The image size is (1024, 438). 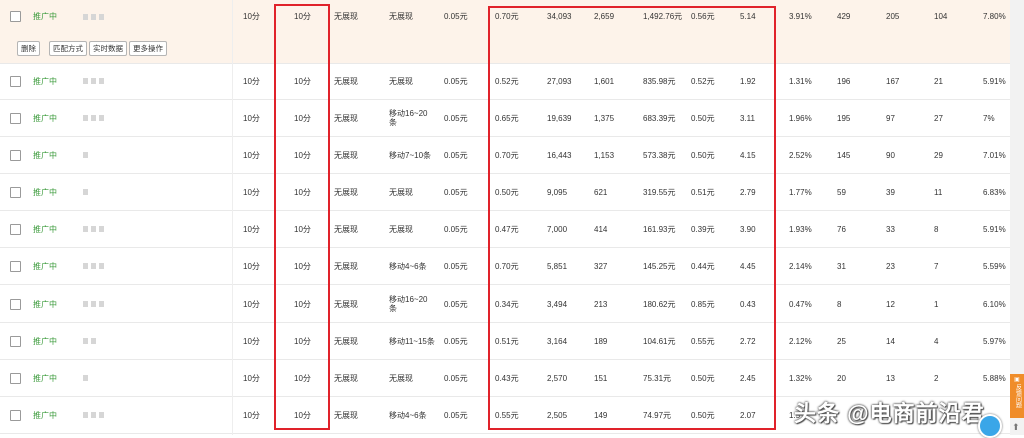 I want to click on cell-ctr: 2.14%, so click(x=800, y=266).